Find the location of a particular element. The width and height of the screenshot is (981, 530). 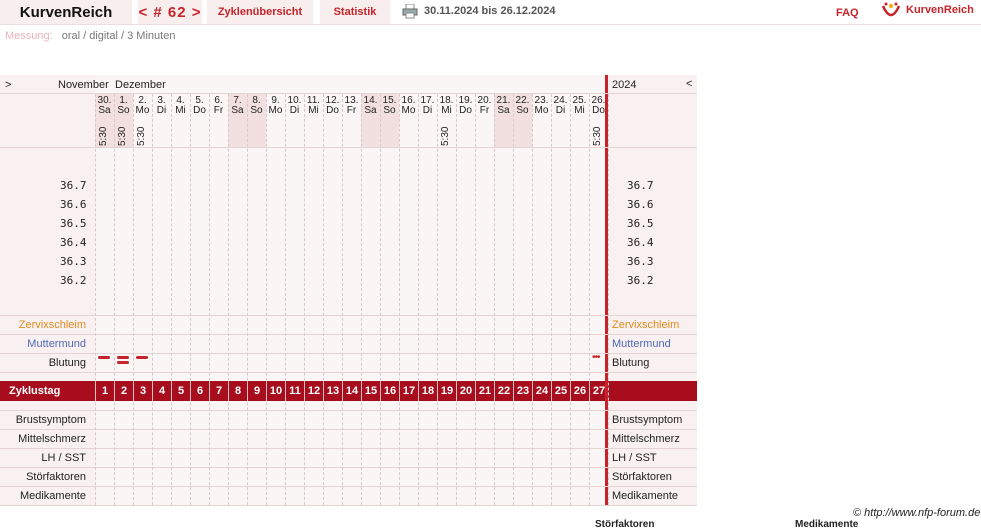

printer-icon is located at coordinates (410, 11).